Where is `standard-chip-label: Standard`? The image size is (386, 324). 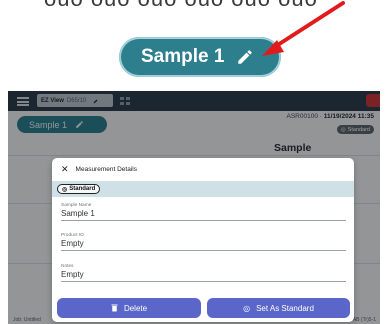
standard-chip-label: Standard is located at coordinates (82, 189).